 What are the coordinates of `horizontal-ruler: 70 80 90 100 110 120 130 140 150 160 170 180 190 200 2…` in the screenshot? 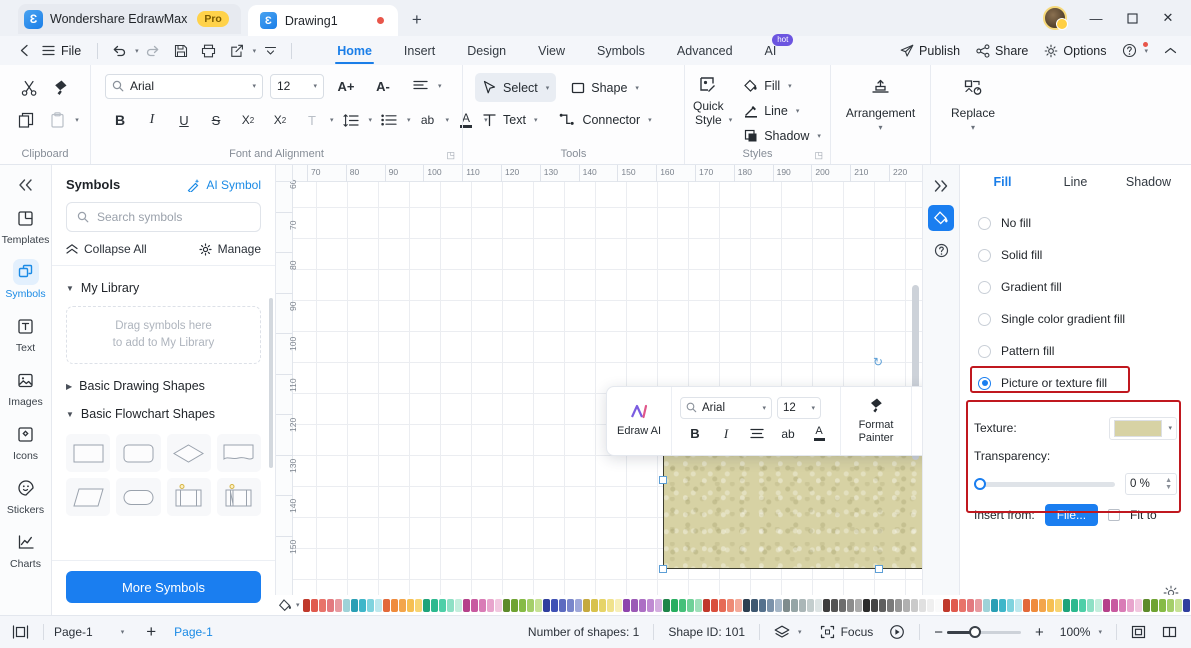 It's located at (599, 173).